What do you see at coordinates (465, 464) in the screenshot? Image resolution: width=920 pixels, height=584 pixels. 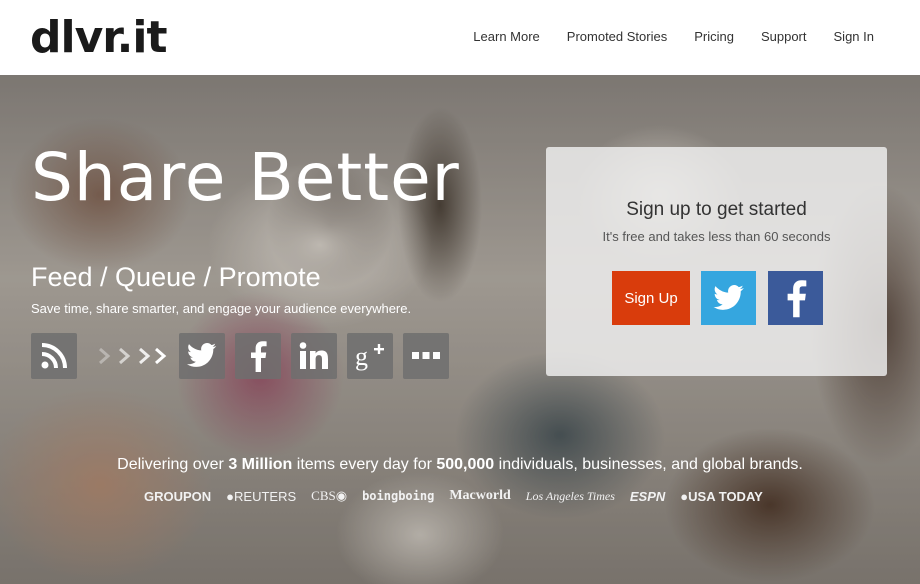 I see `stats-users-count: 500,000` at bounding box center [465, 464].